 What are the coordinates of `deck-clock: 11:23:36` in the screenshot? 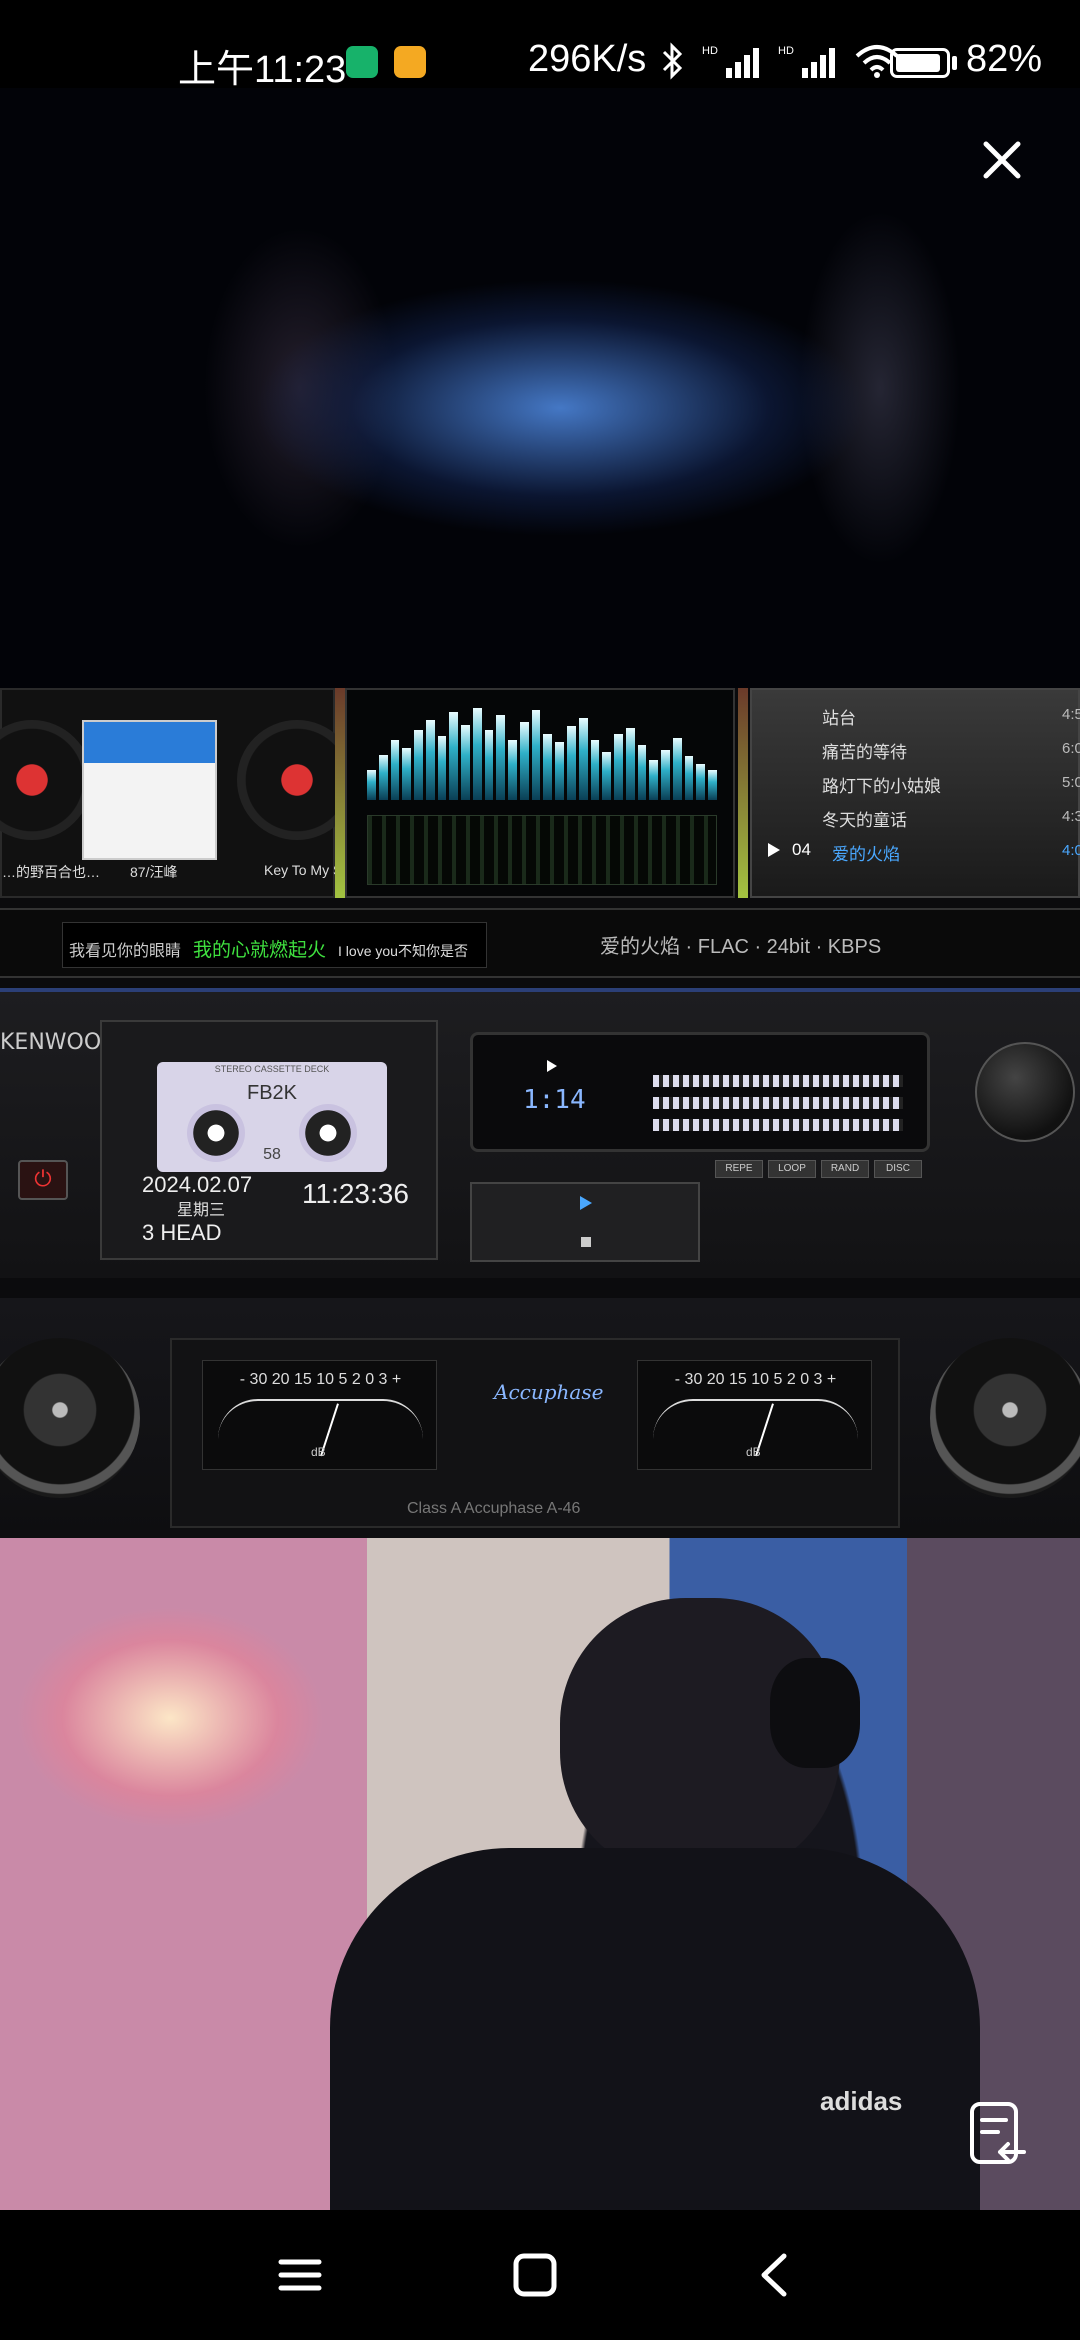 It's located at (355, 1193).